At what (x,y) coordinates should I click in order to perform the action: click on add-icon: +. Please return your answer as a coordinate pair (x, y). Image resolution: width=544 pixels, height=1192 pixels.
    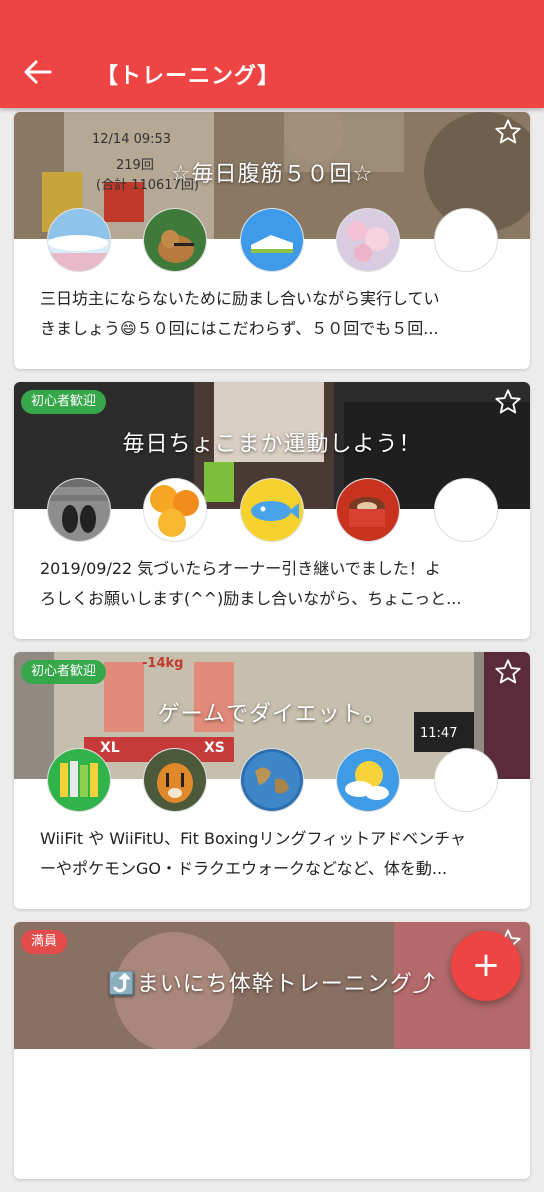
    Looking at the image, I should click on (486, 965).